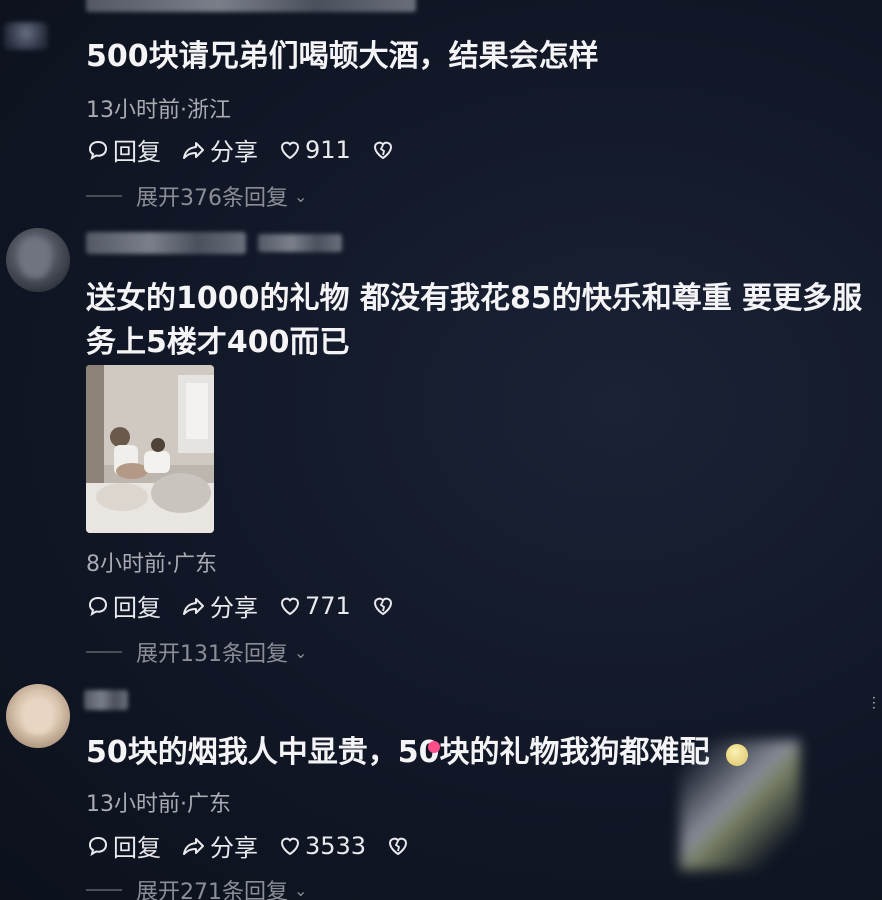 This screenshot has width=882, height=900. Describe the element at coordinates (259, 845) in the screenshot. I see `action-bar: 回复 分享 3533` at that location.